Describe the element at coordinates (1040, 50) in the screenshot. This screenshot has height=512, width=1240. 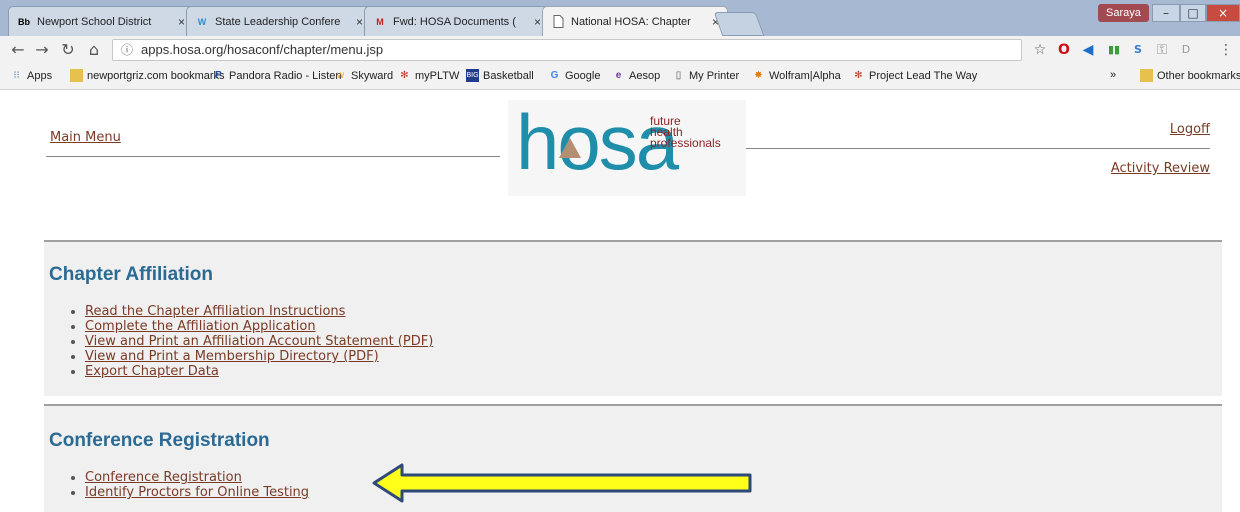
I see `bookmark-star-icon: ☆` at that location.